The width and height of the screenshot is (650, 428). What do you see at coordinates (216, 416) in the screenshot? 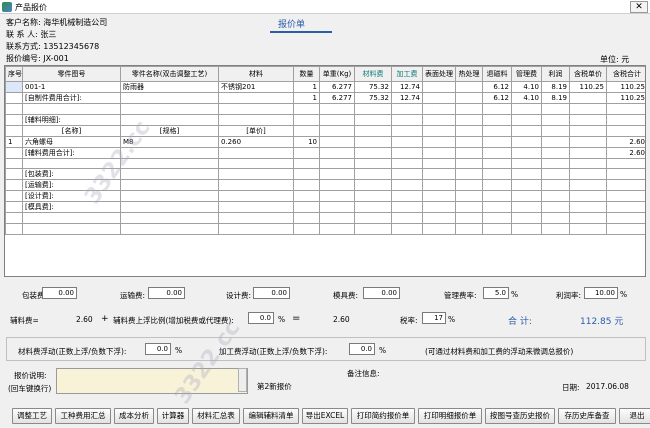
I see `toolbar-button: 材料汇总表` at bounding box center [216, 416].